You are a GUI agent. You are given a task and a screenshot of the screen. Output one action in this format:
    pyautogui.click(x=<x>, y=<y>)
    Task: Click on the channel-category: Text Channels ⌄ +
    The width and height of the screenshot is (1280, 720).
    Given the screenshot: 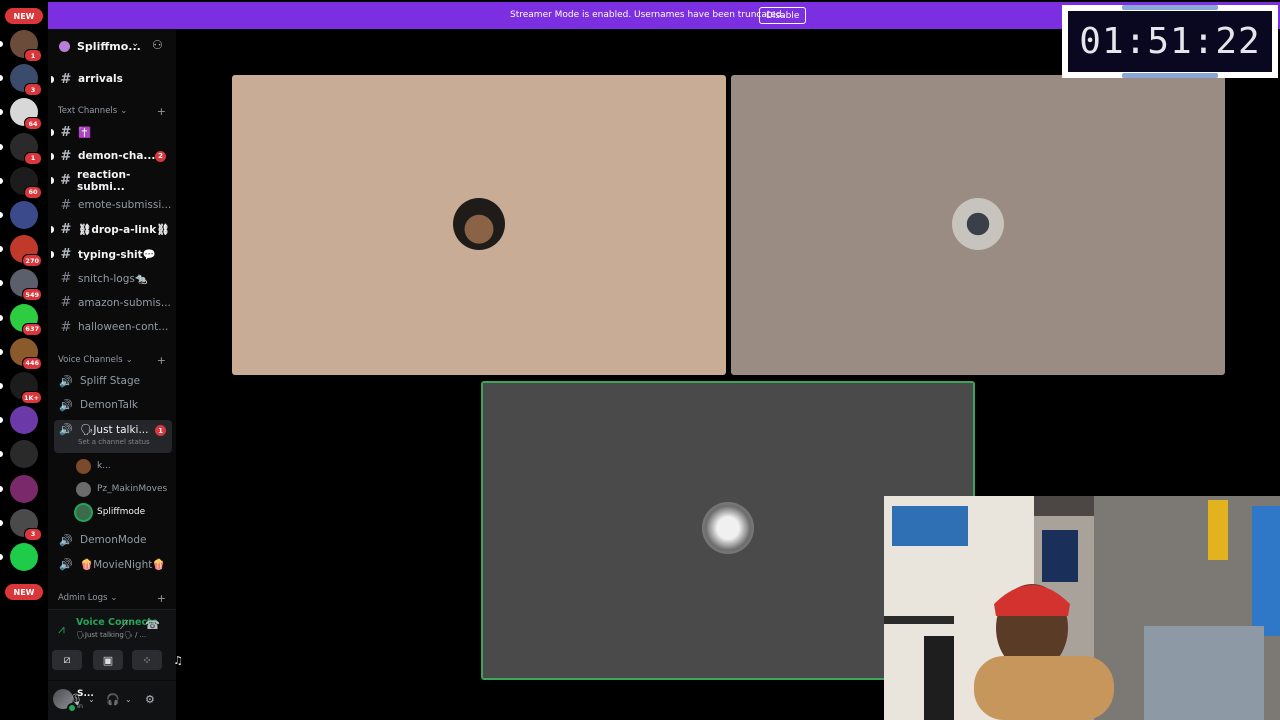 What is the action you would take?
    pyautogui.click(x=114, y=111)
    